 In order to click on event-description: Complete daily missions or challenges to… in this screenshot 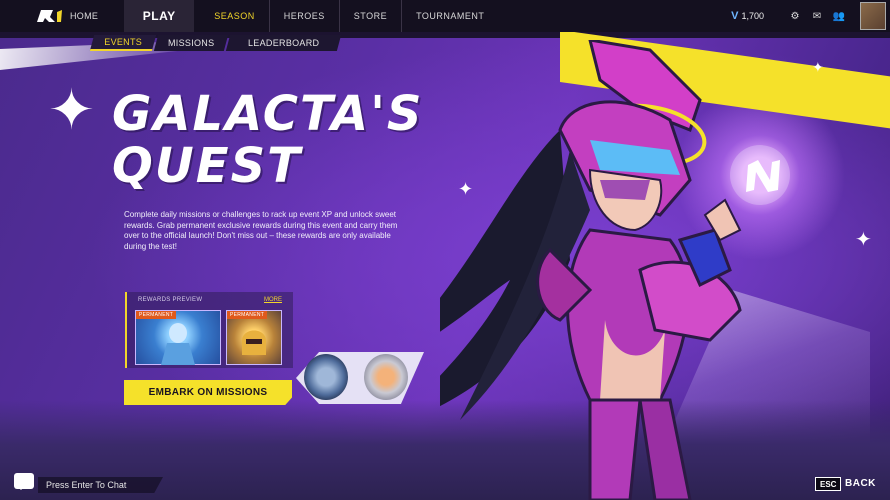, I will do `click(261, 230)`.